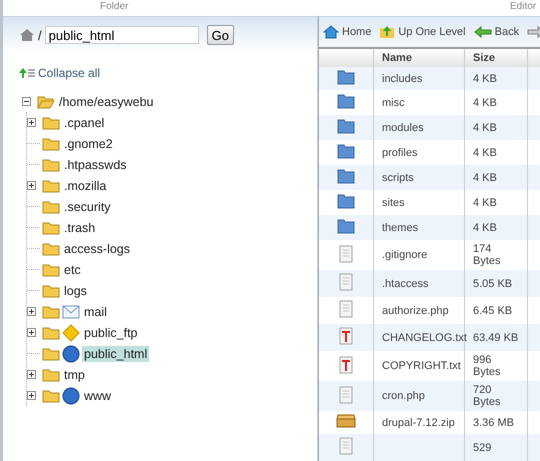 The width and height of the screenshot is (540, 461). I want to click on file-size: 6.45 KB, so click(492, 310).